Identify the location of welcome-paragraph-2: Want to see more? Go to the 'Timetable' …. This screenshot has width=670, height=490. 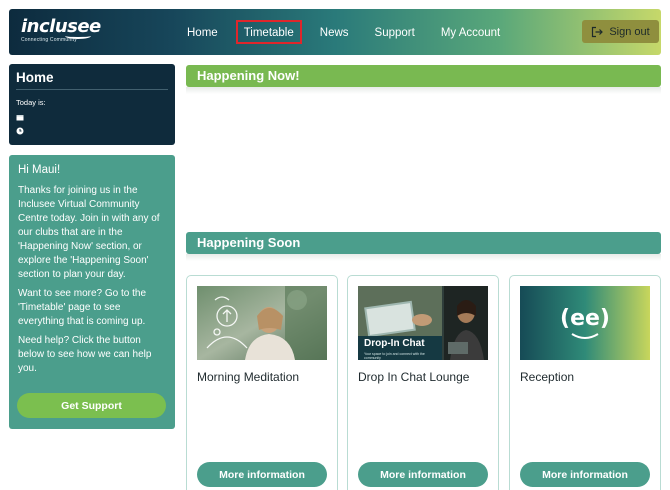
(82, 307).